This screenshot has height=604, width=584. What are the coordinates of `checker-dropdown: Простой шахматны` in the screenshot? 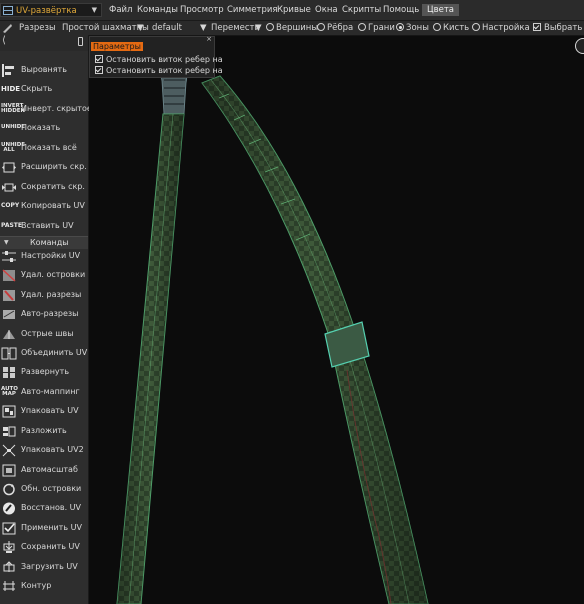 It's located at (105, 28).